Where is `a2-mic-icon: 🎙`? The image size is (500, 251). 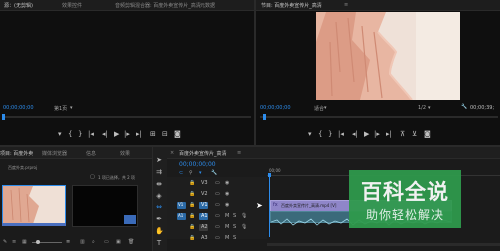
a2-mic-icon: 🎙 is located at coordinates (244, 227).